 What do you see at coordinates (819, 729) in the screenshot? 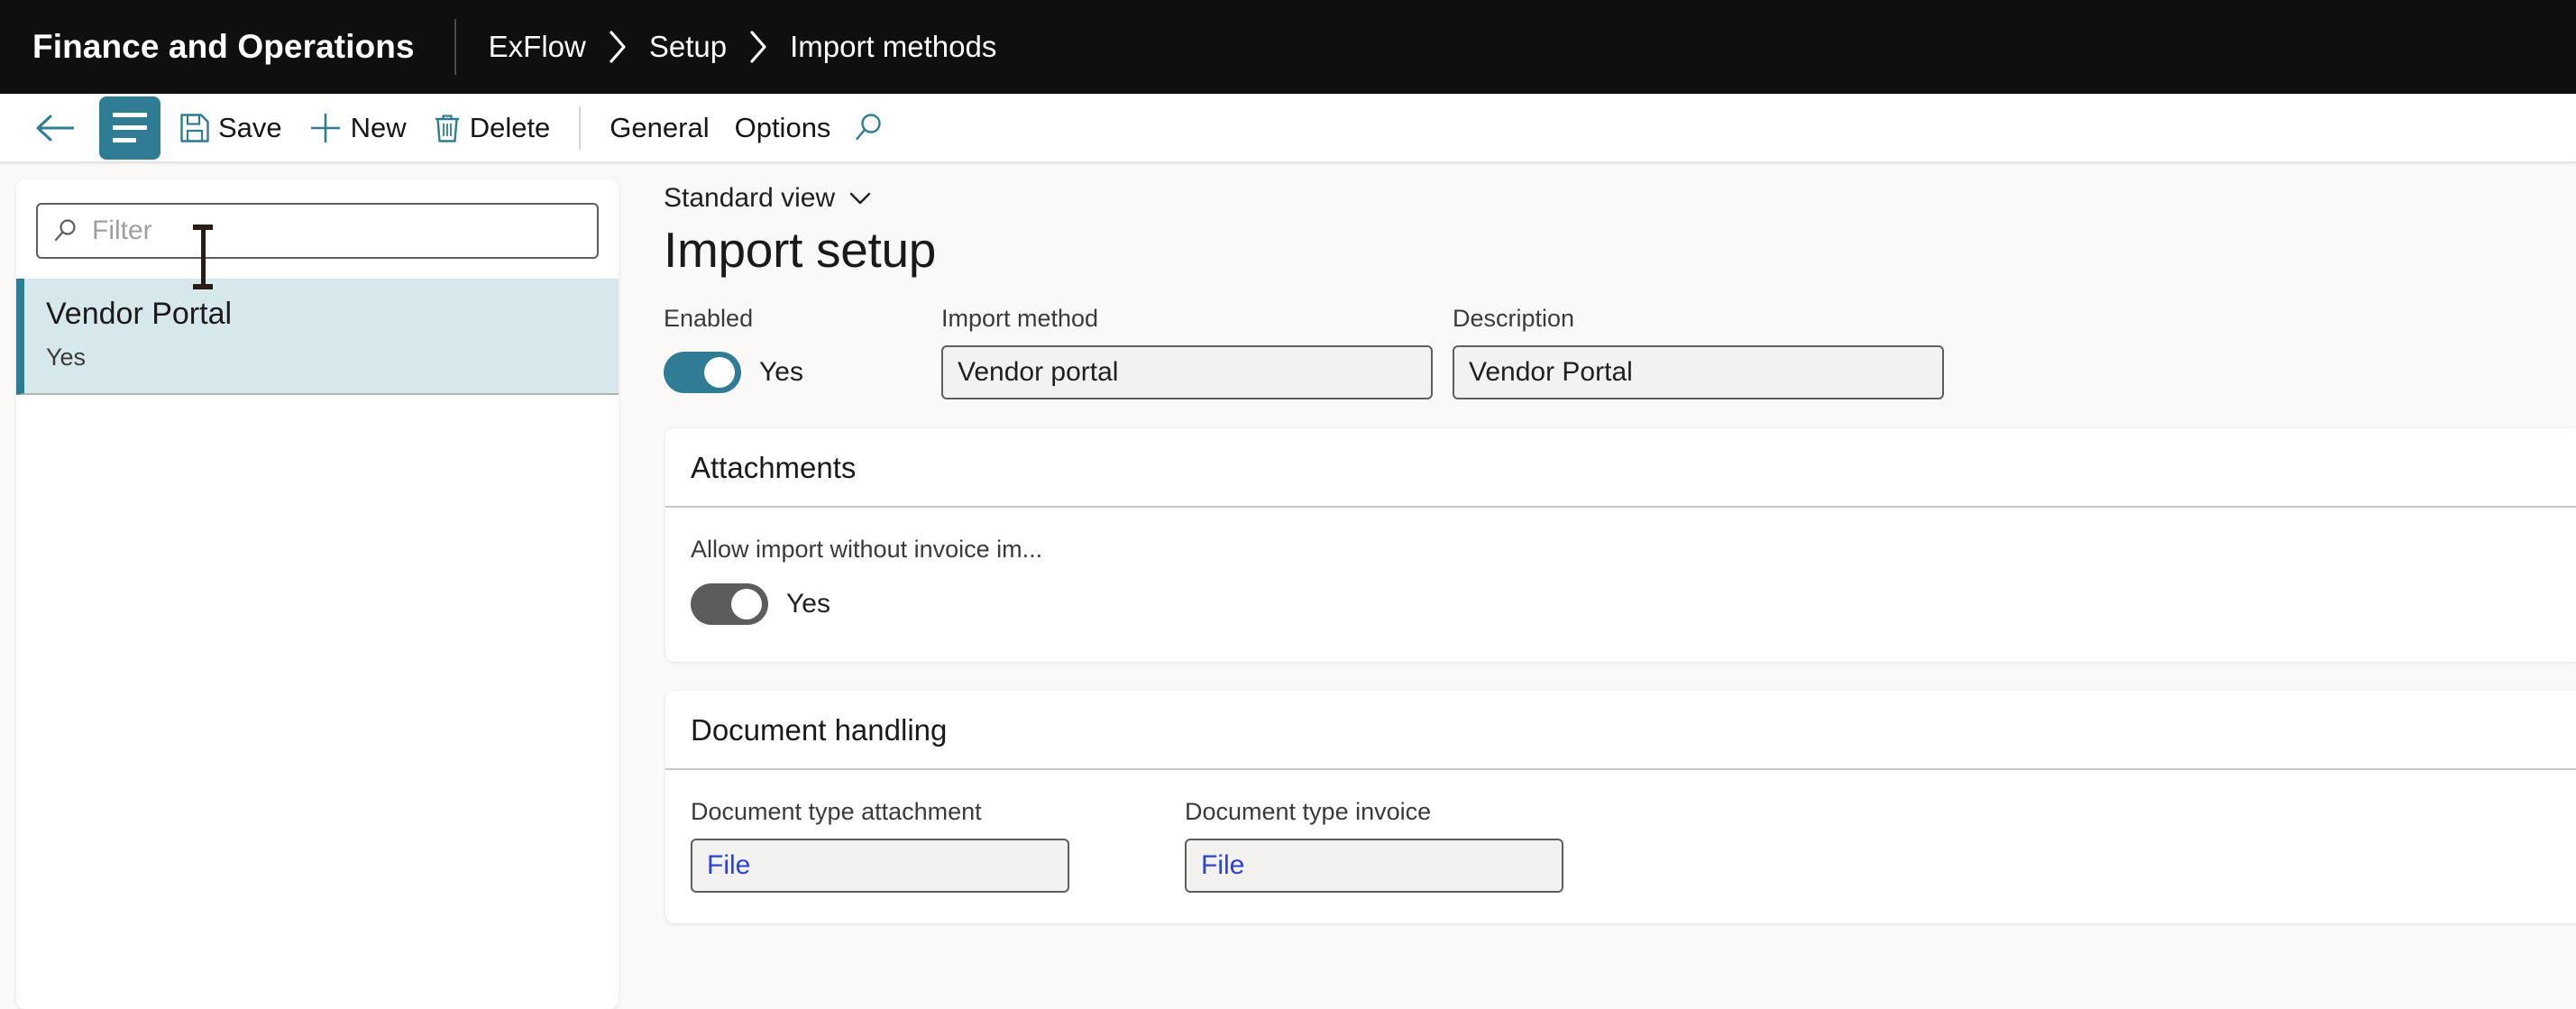
I see `document-handling-section-title: Document handling` at bounding box center [819, 729].